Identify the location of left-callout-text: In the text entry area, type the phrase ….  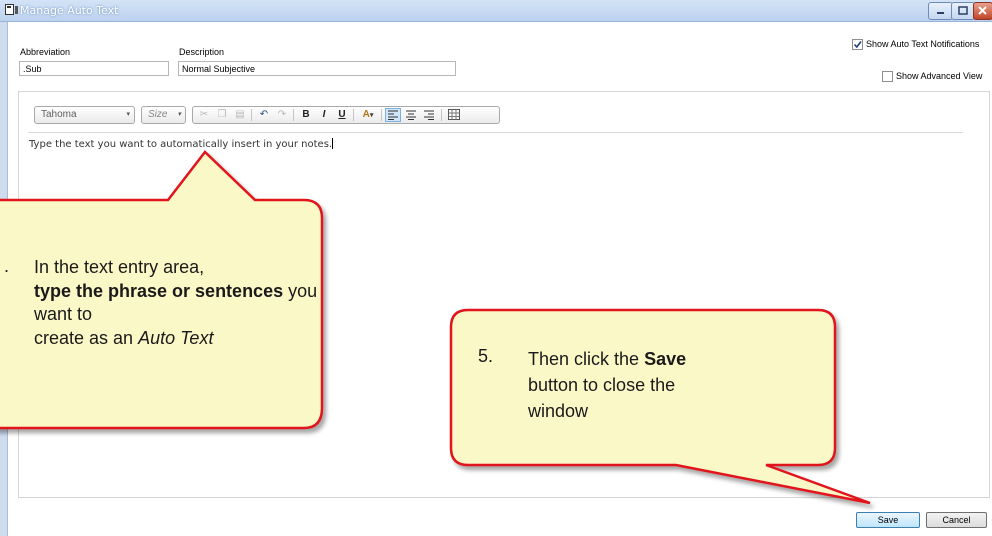
(176, 303).